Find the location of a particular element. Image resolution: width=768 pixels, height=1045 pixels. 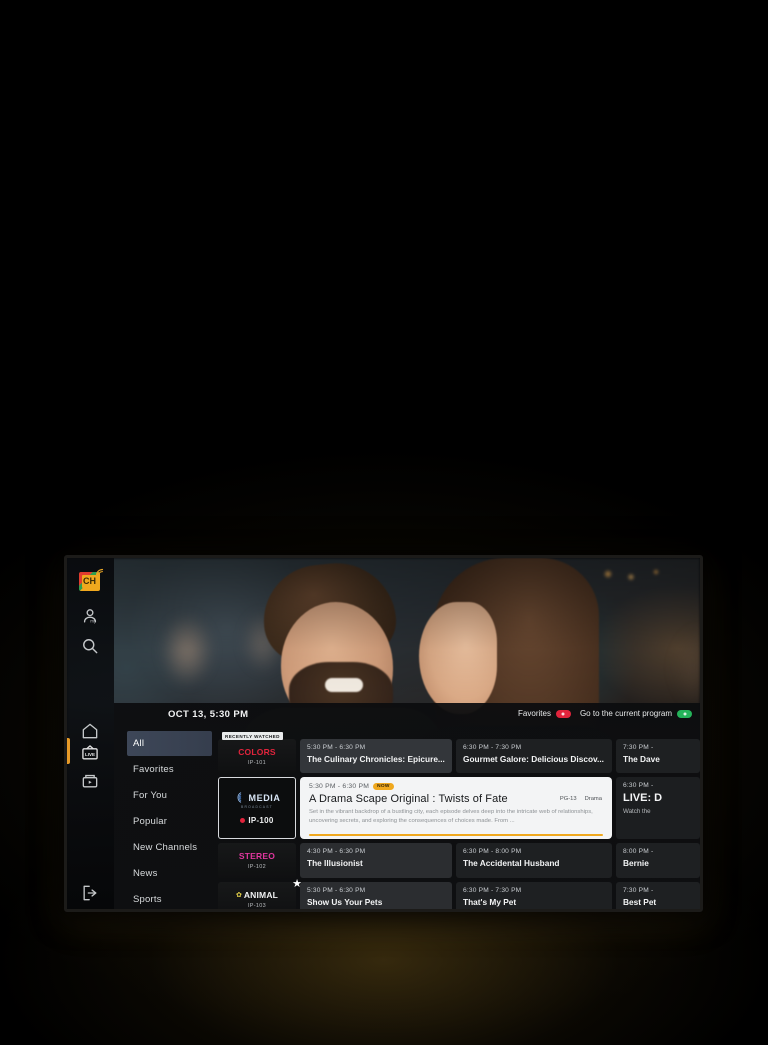

program-cell: 6:30 PM - LIVE: D Watch the is located at coordinates (658, 808).